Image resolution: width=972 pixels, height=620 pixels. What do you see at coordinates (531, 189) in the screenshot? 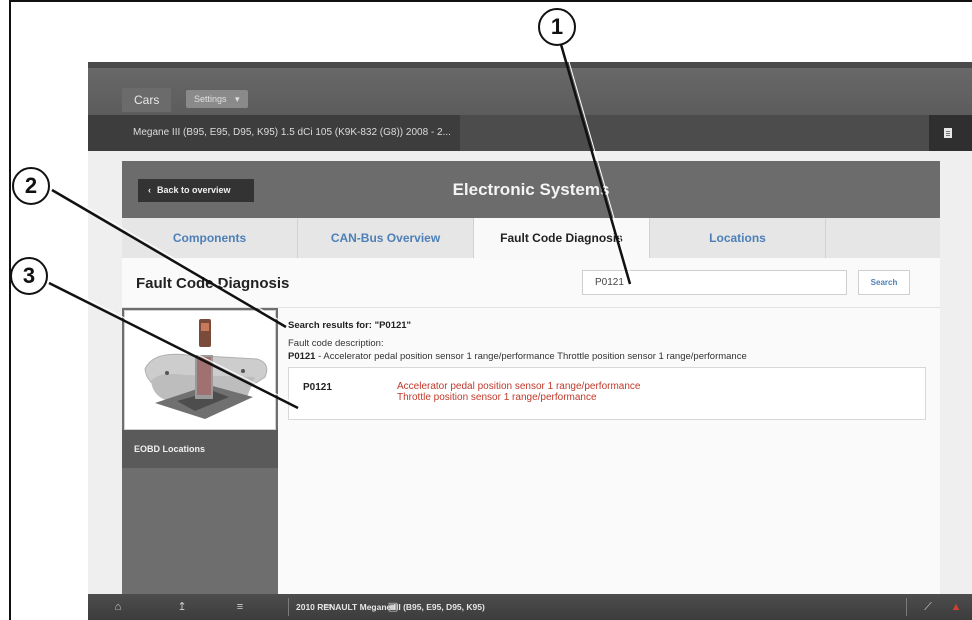
I see `header-bar: Electronic Systems ‹ Back to overview` at bounding box center [531, 189].